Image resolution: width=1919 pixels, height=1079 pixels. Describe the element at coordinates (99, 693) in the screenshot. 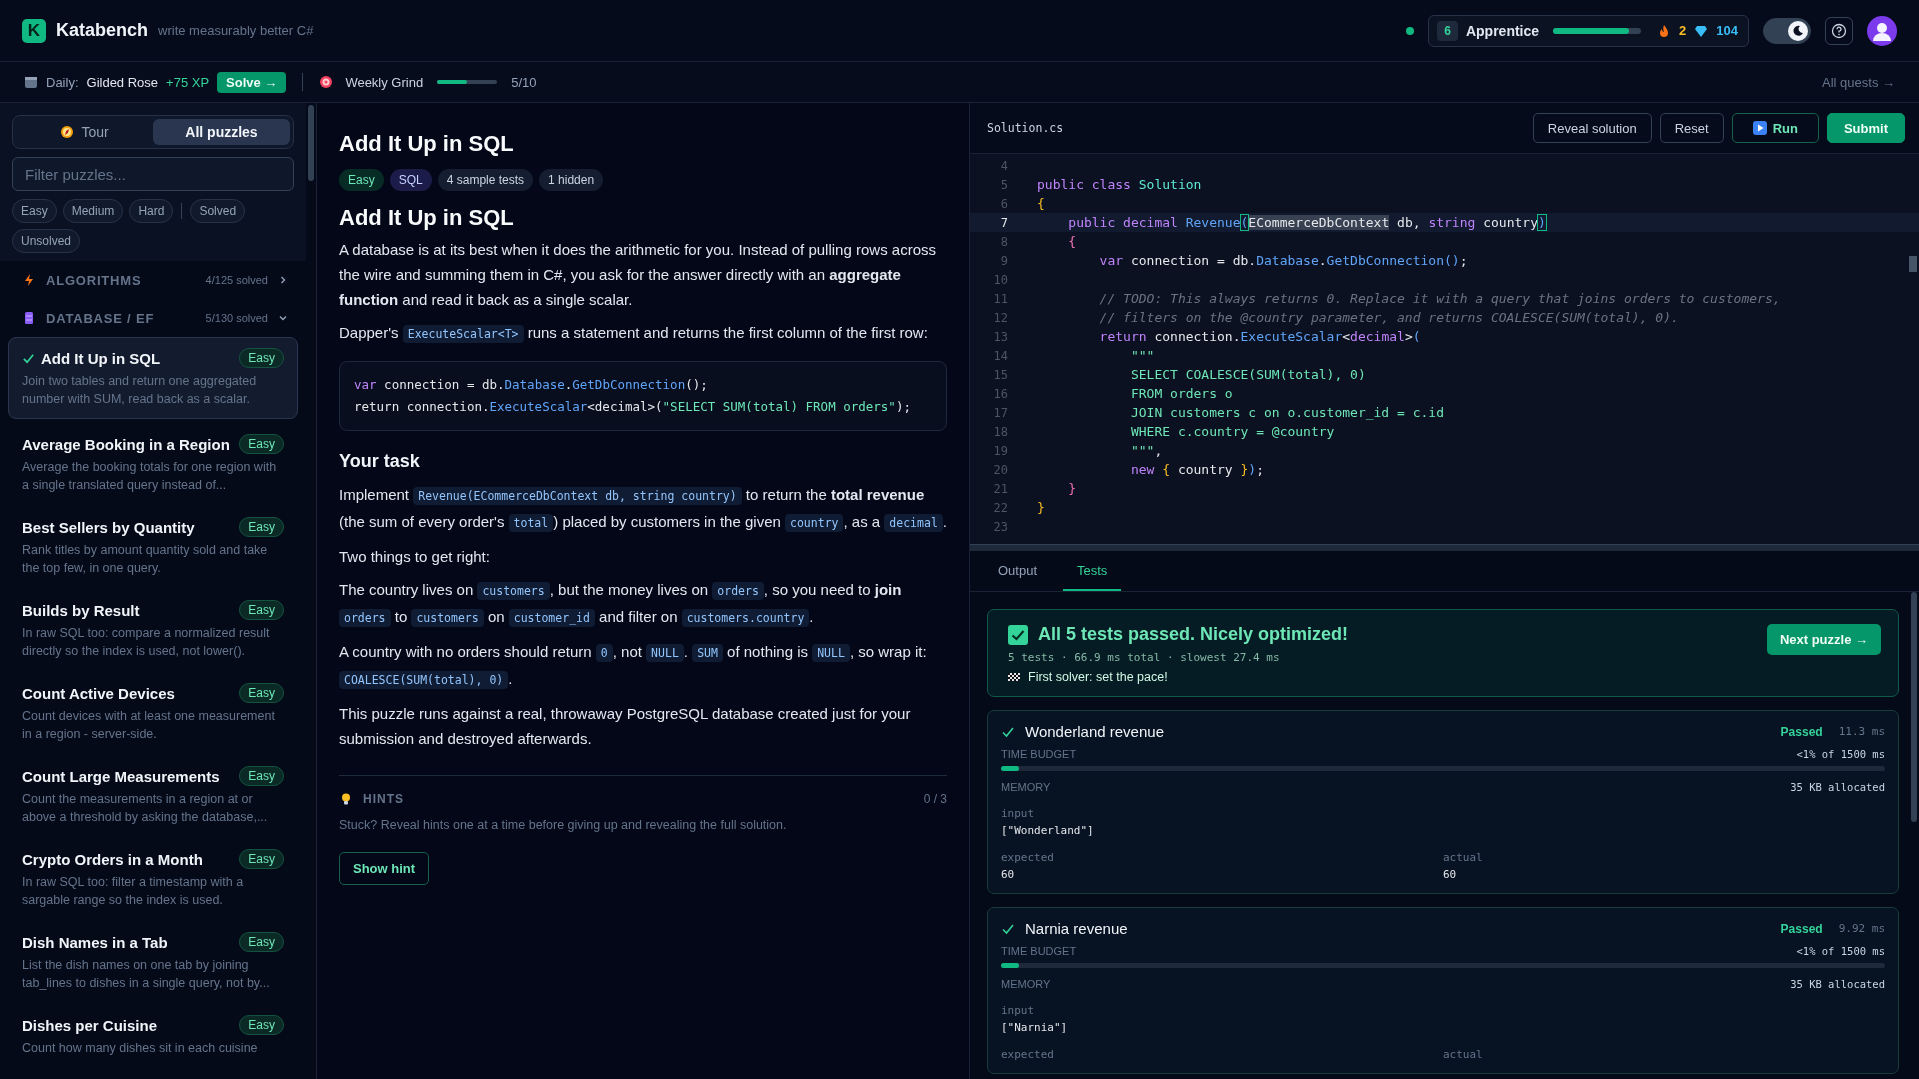

I see `puzzle-title: Count Active Devices` at that location.